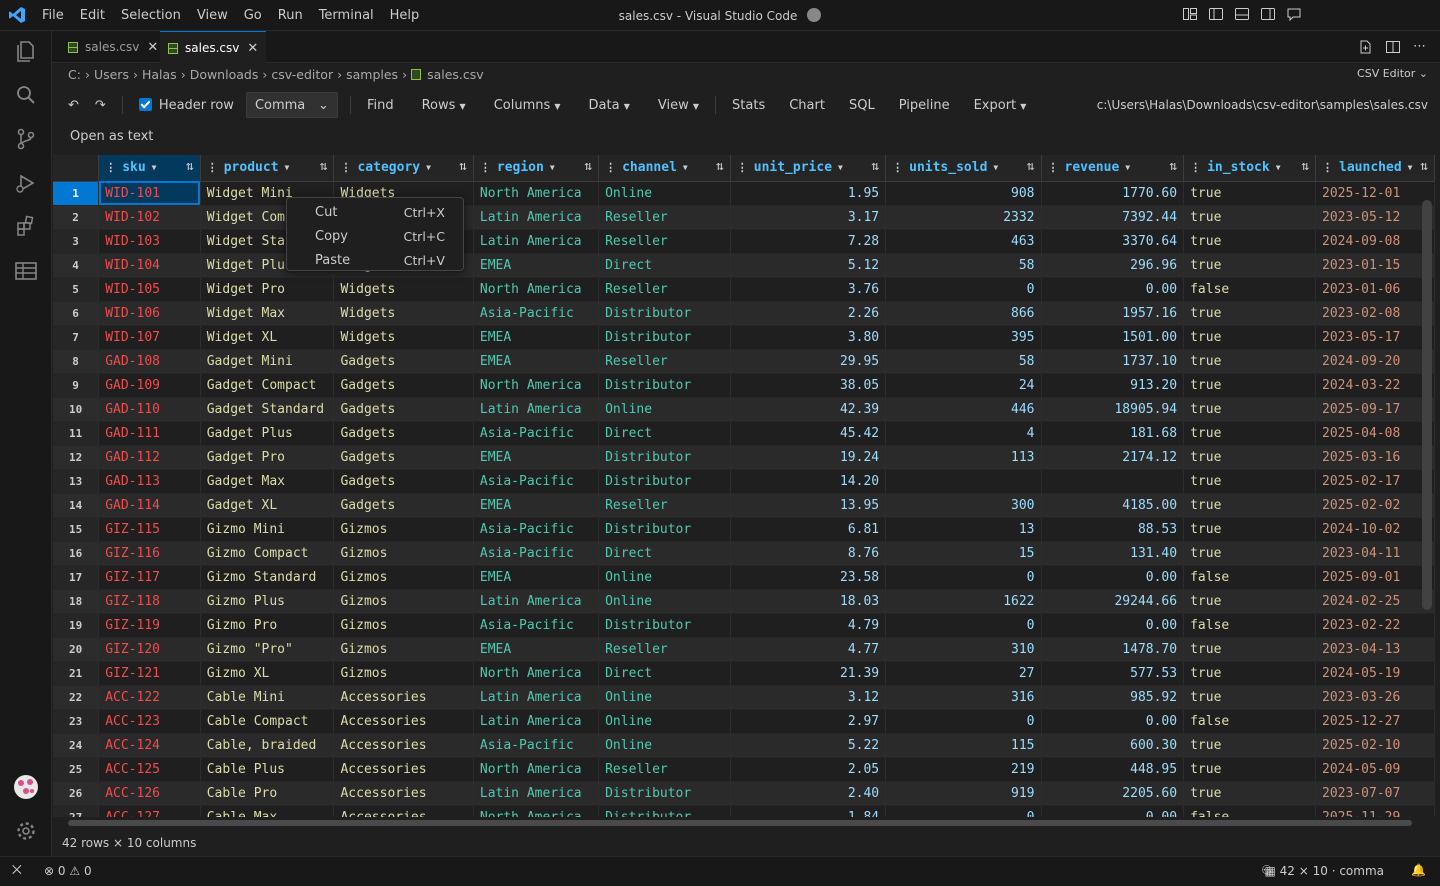 This screenshot has height=886, width=1440. What do you see at coordinates (1375, 409) in the screenshot?
I see `cell-launched: 2025-09-17` at bounding box center [1375, 409].